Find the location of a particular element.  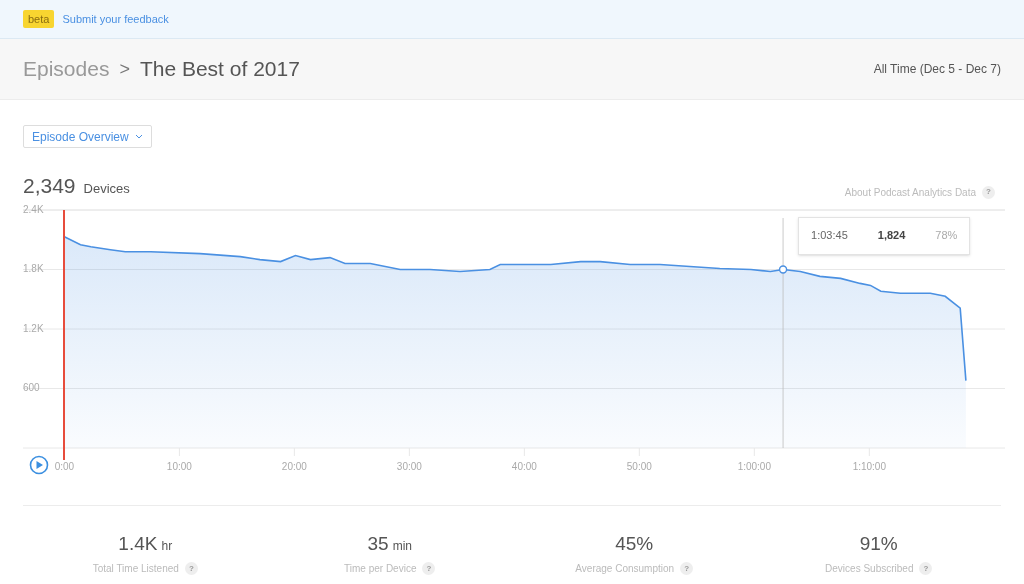

tooltip-percent: 78% is located at coordinates (946, 236).